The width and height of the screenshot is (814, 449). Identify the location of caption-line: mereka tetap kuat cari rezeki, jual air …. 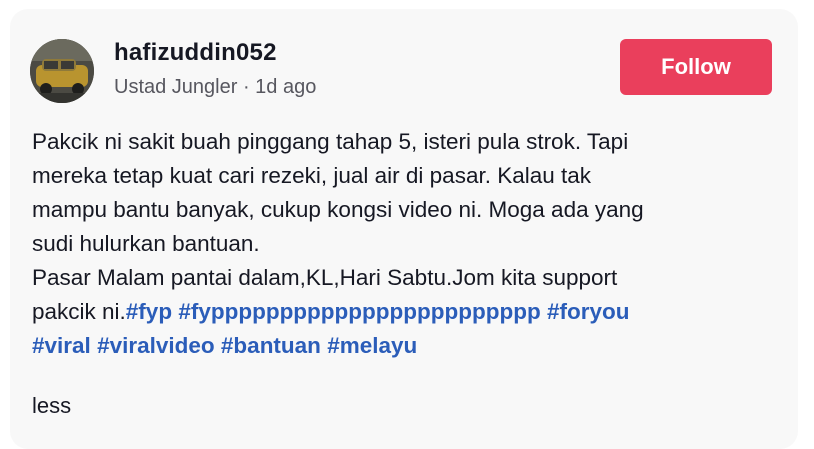
(312, 175).